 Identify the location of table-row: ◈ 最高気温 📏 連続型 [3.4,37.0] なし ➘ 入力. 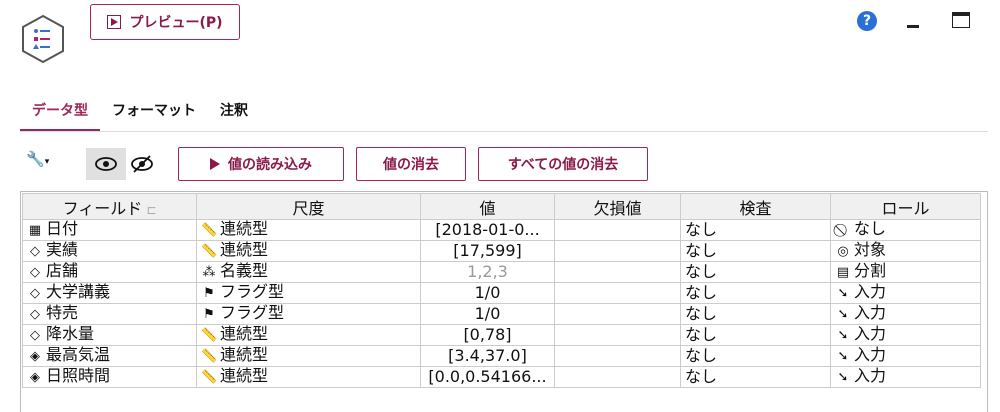
(501, 356).